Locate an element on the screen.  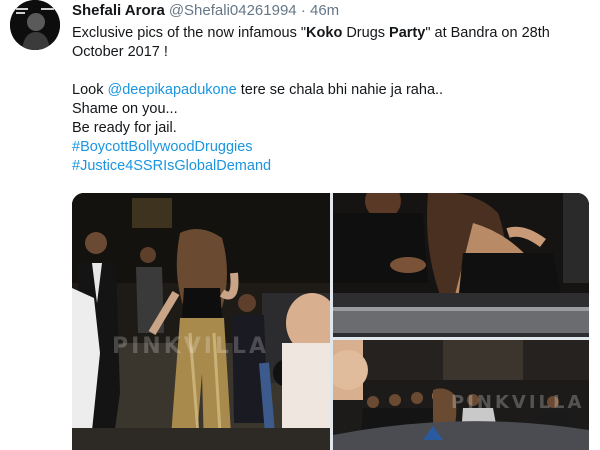
text-segment: tere se chala bhi nahie ja raha.. is located at coordinates (340, 90).